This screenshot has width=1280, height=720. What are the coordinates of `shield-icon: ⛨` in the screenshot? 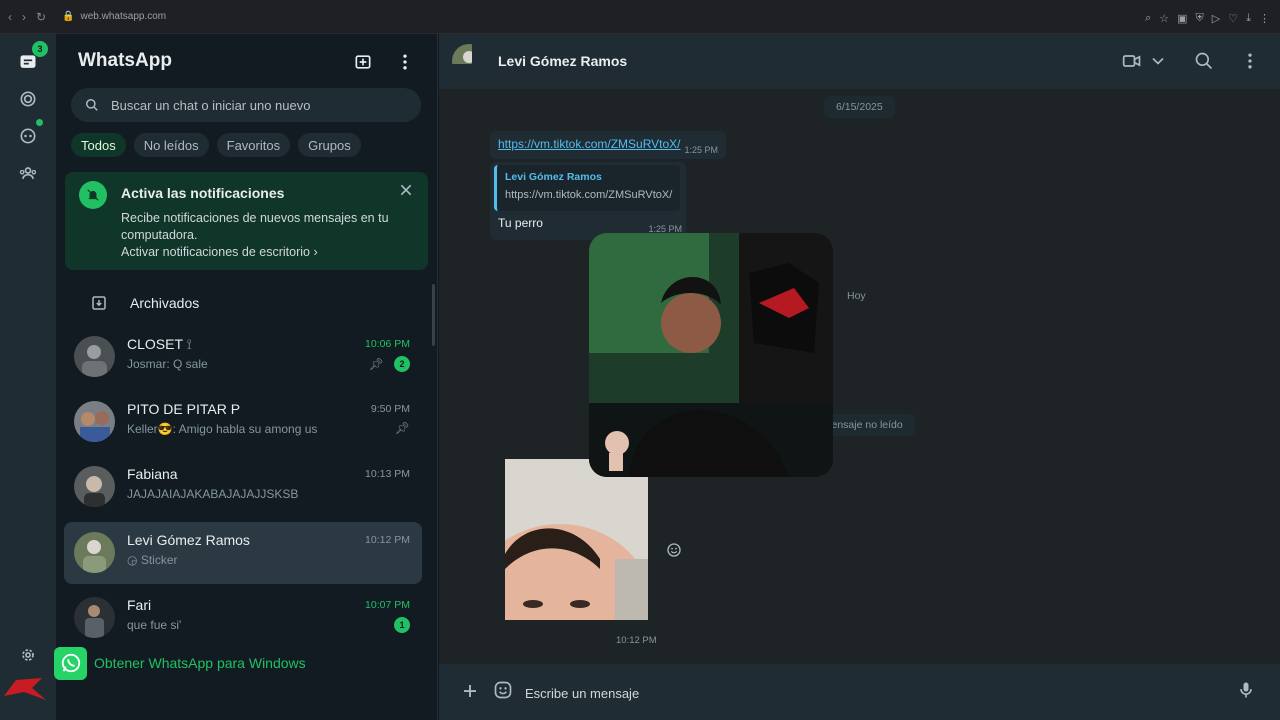 It's located at (1200, 18).